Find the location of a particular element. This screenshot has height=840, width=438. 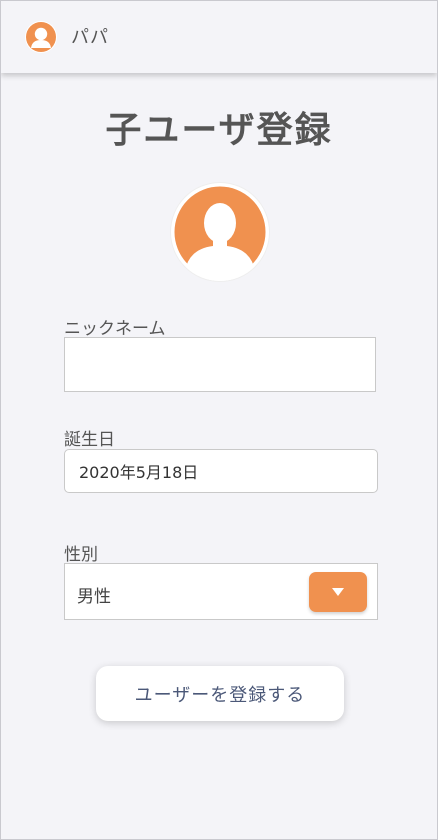

triangle-down-icon is located at coordinates (338, 592).